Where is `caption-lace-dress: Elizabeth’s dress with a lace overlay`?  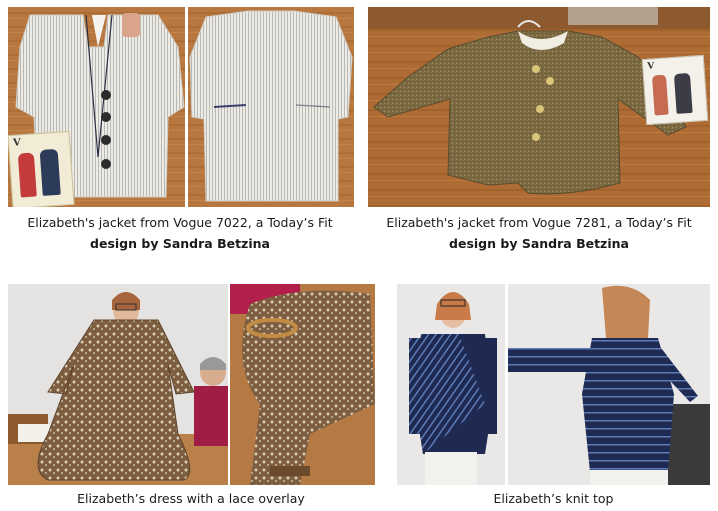 caption-lace-dress: Elizabeth’s dress with a lace overlay is located at coordinates (191, 498).